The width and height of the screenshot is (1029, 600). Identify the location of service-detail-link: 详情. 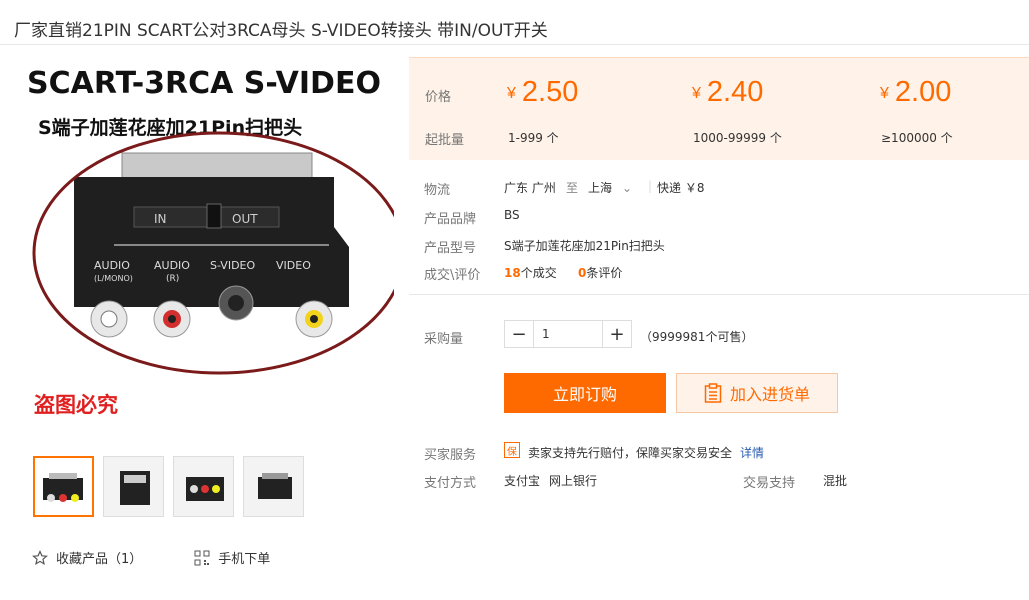
(752, 452).